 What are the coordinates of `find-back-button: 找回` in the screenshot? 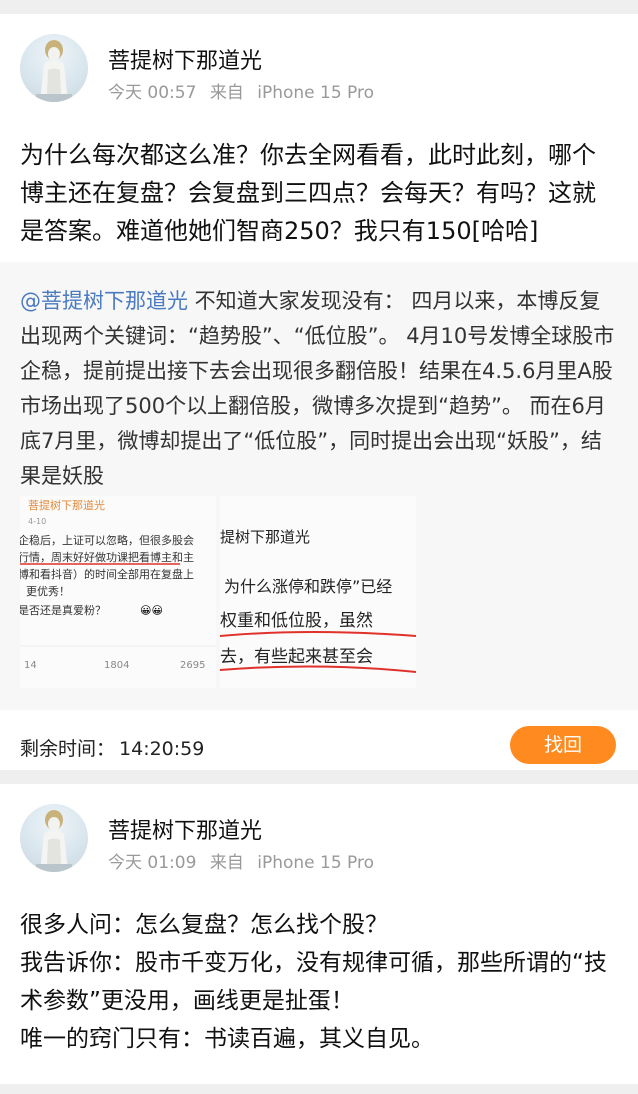 It's located at (563, 745).